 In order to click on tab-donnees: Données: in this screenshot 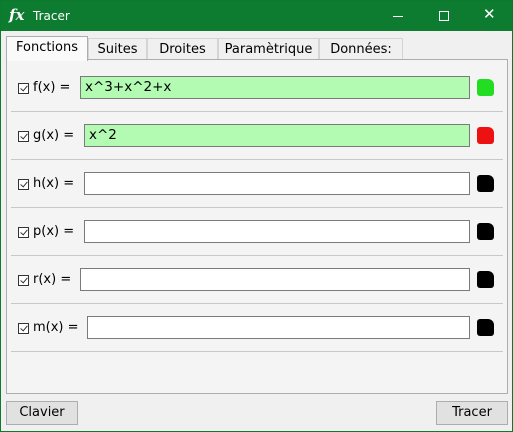, I will do `click(361, 48)`.